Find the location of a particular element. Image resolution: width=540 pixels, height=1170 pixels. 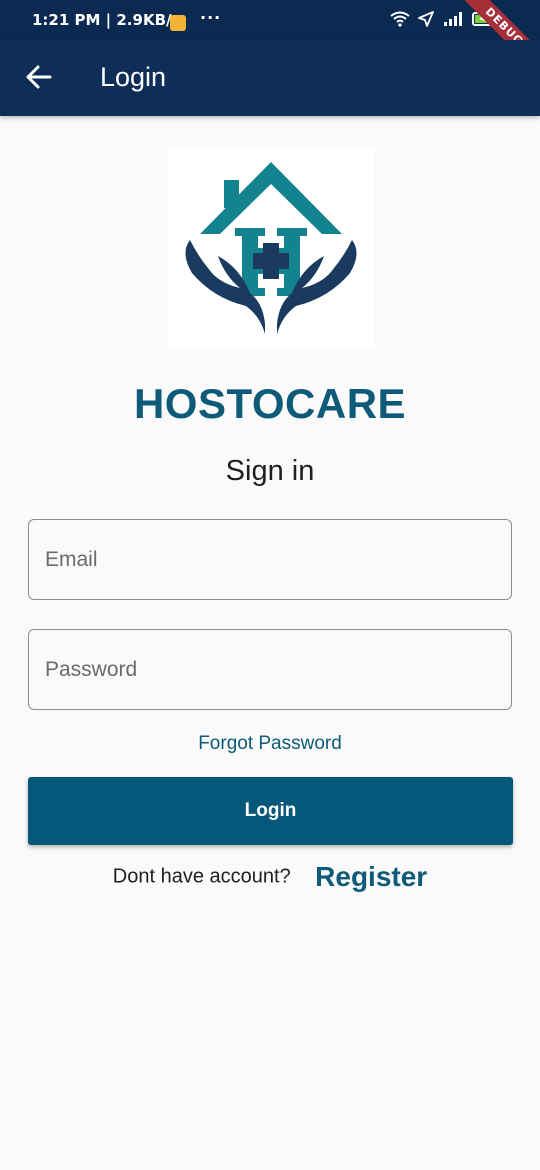

signal-icon is located at coordinates (453, 19).